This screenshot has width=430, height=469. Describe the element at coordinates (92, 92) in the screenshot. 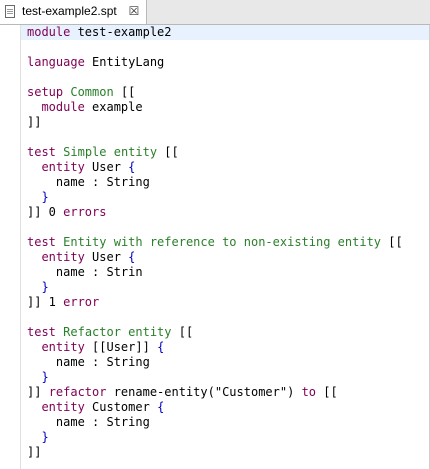

I see `code-name: Common` at that location.